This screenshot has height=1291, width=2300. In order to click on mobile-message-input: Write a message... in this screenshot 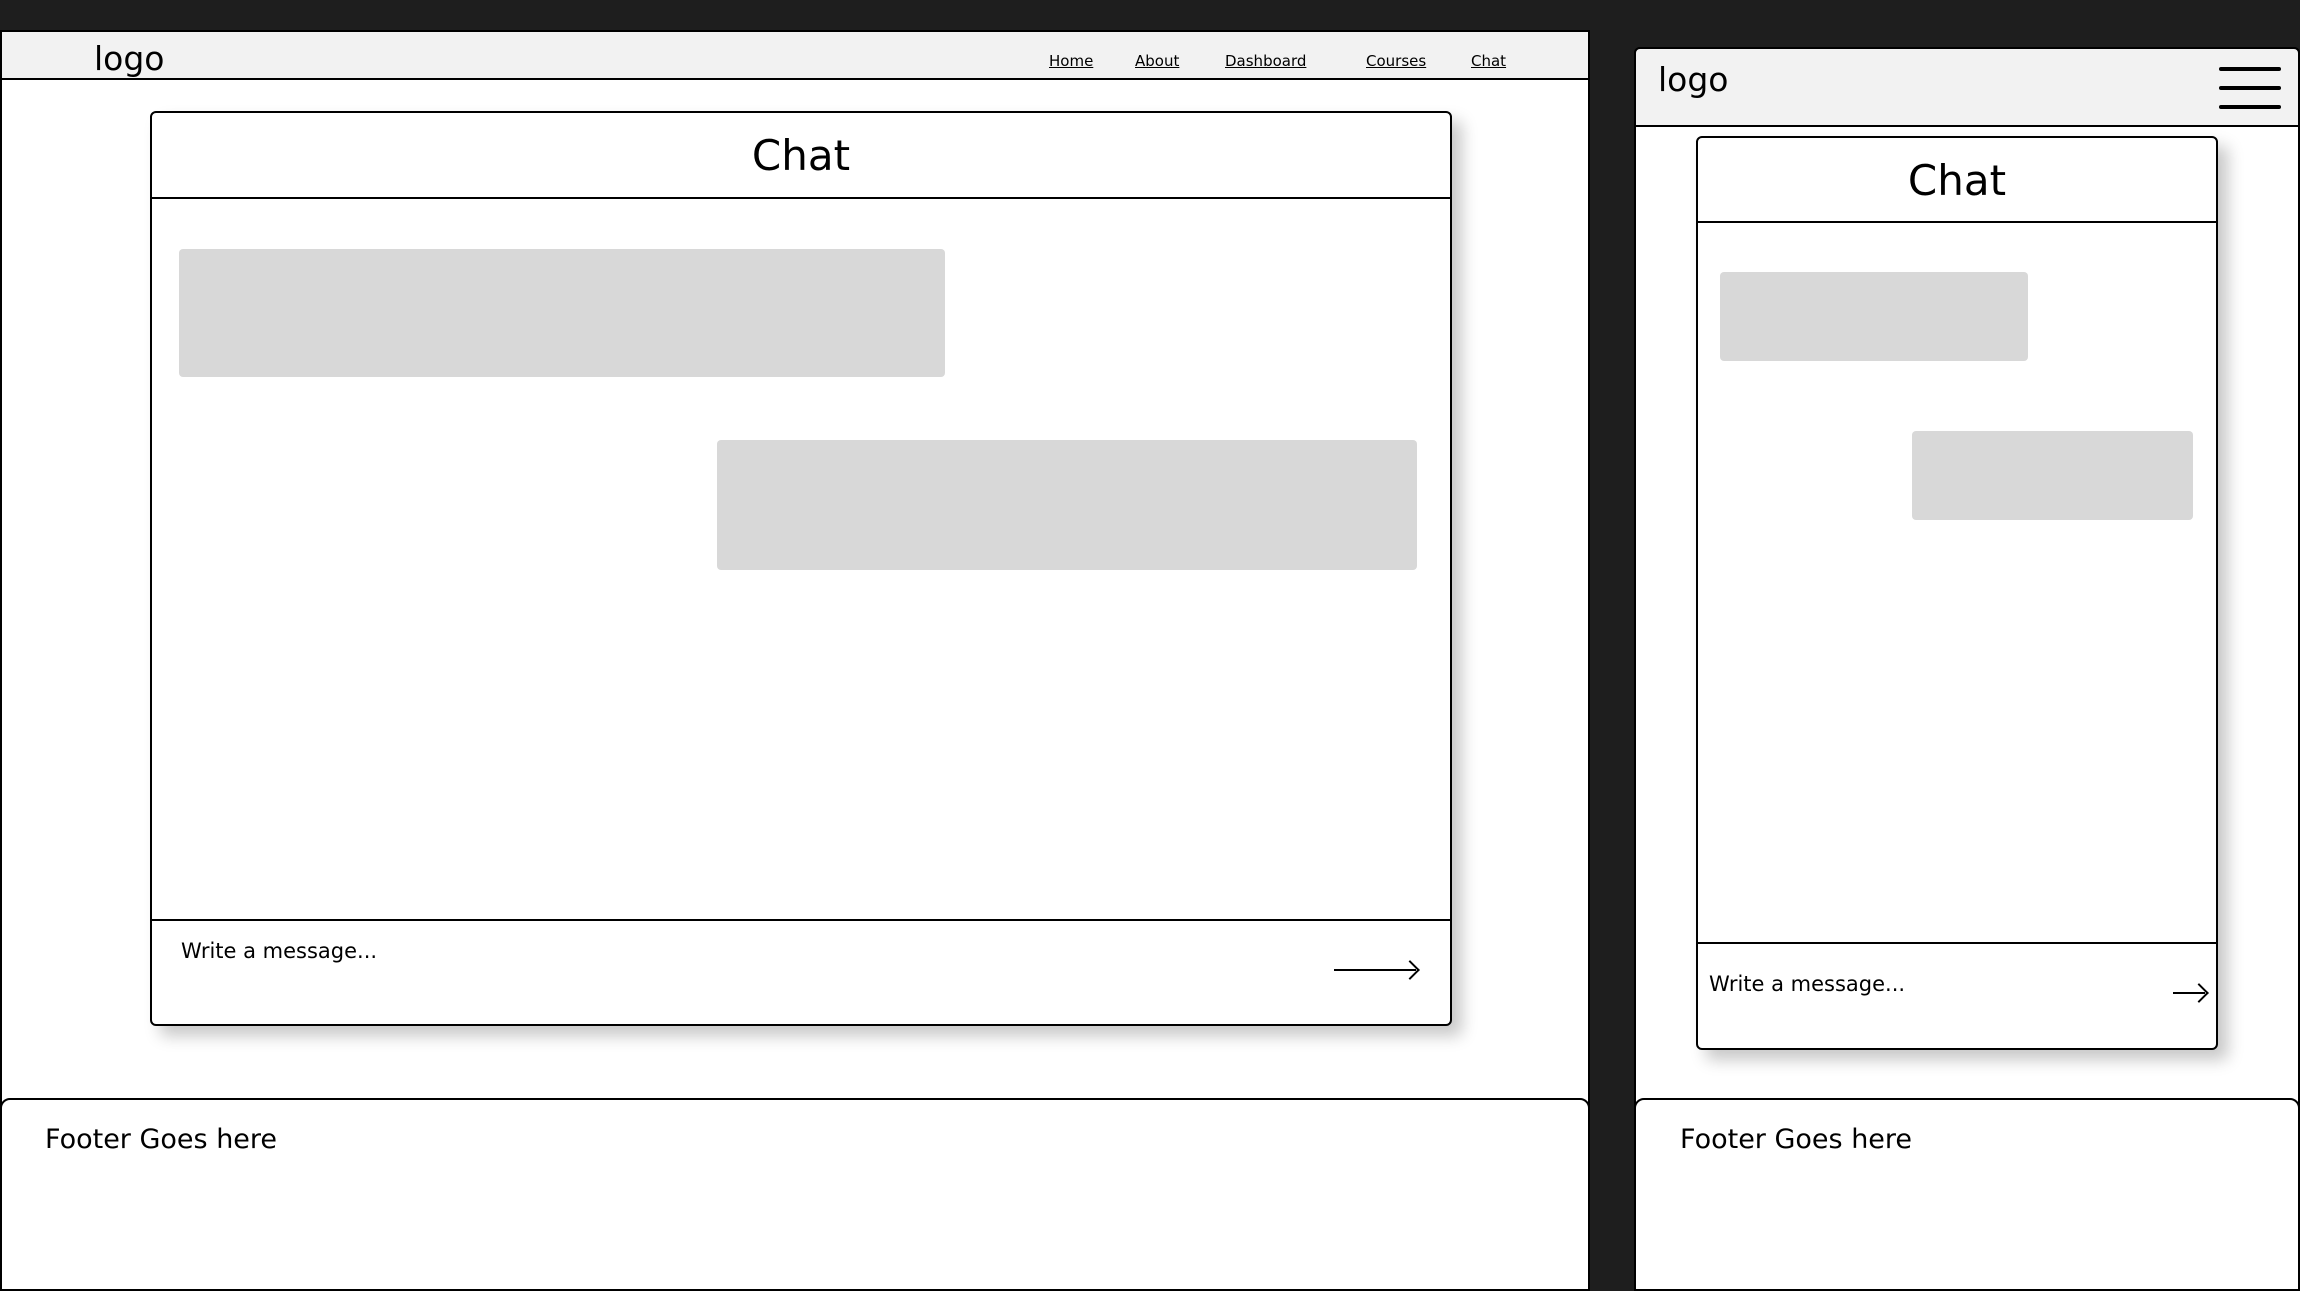, I will do `click(1807, 984)`.